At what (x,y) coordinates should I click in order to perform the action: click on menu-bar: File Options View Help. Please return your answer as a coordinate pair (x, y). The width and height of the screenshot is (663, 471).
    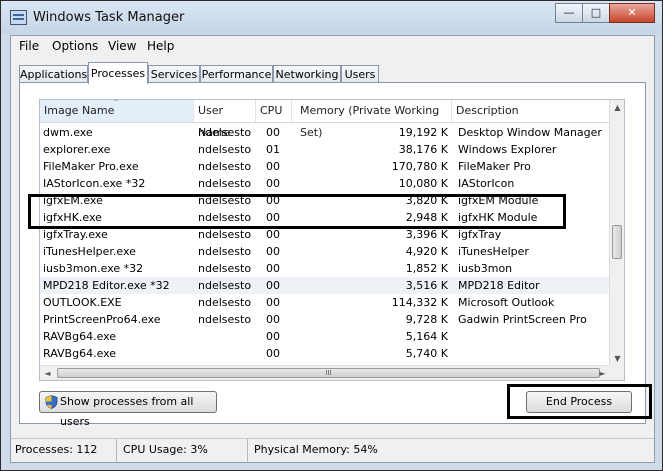
    Looking at the image, I should click on (332, 46).